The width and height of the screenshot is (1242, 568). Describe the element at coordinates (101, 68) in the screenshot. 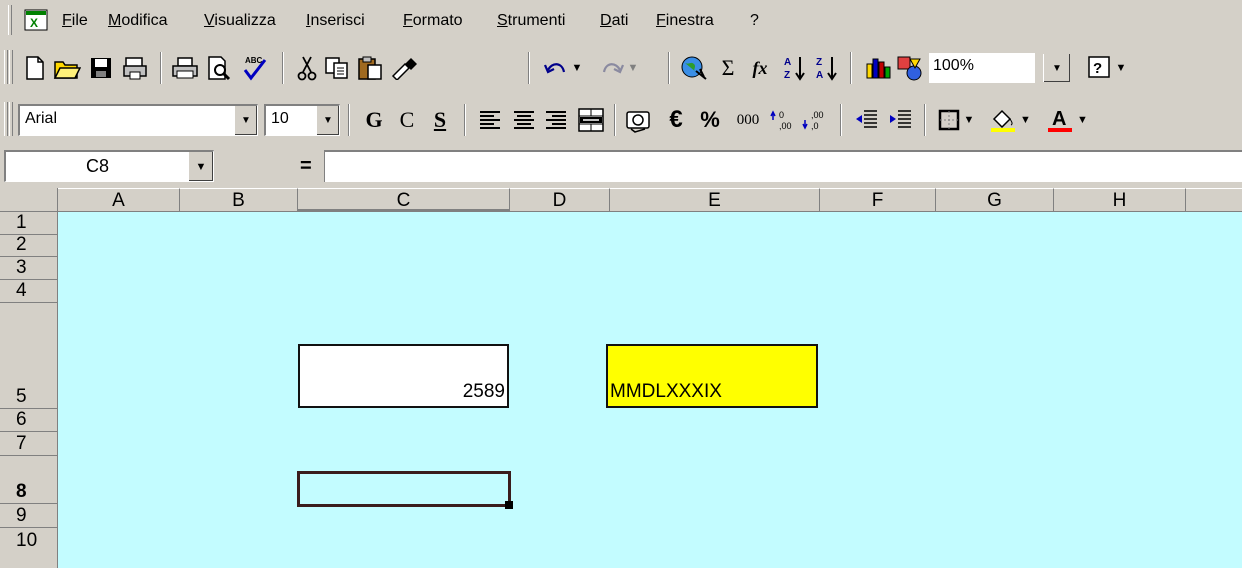

I see `save-icon` at that location.